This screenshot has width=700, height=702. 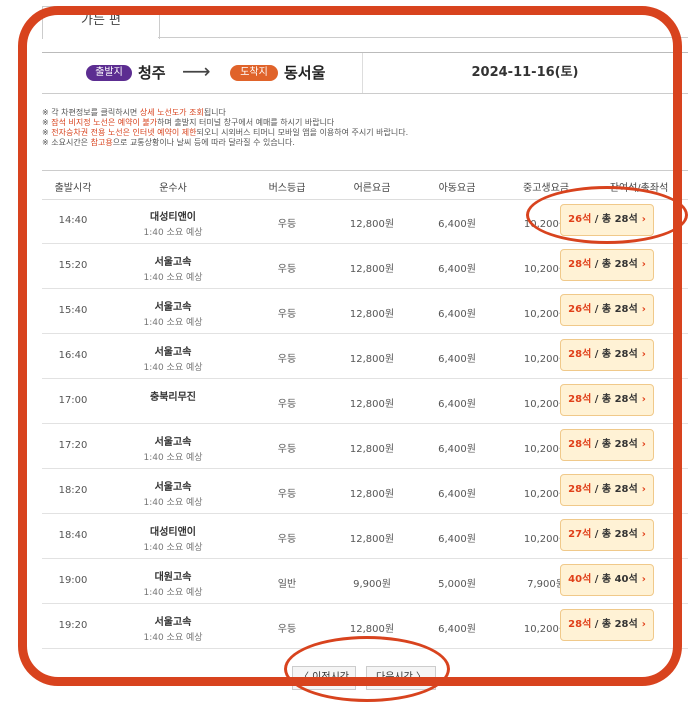 I want to click on departure-time: 18:40, so click(x=73, y=535).